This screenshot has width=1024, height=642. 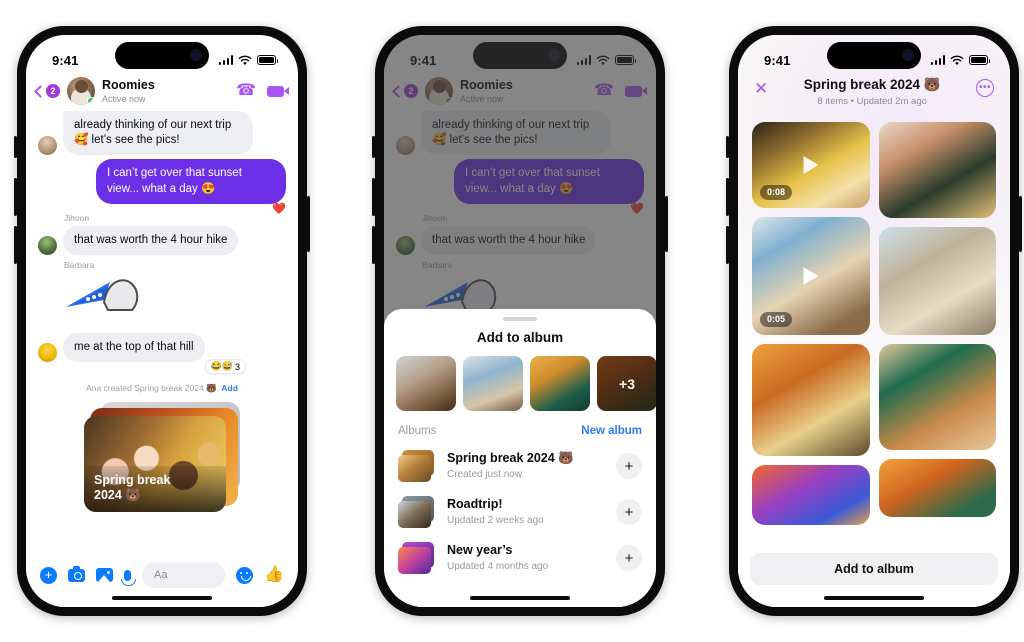 What do you see at coordinates (153, 388) in the screenshot?
I see `system-message-text: Ana created Spring break 2024 🐻.` at bounding box center [153, 388].